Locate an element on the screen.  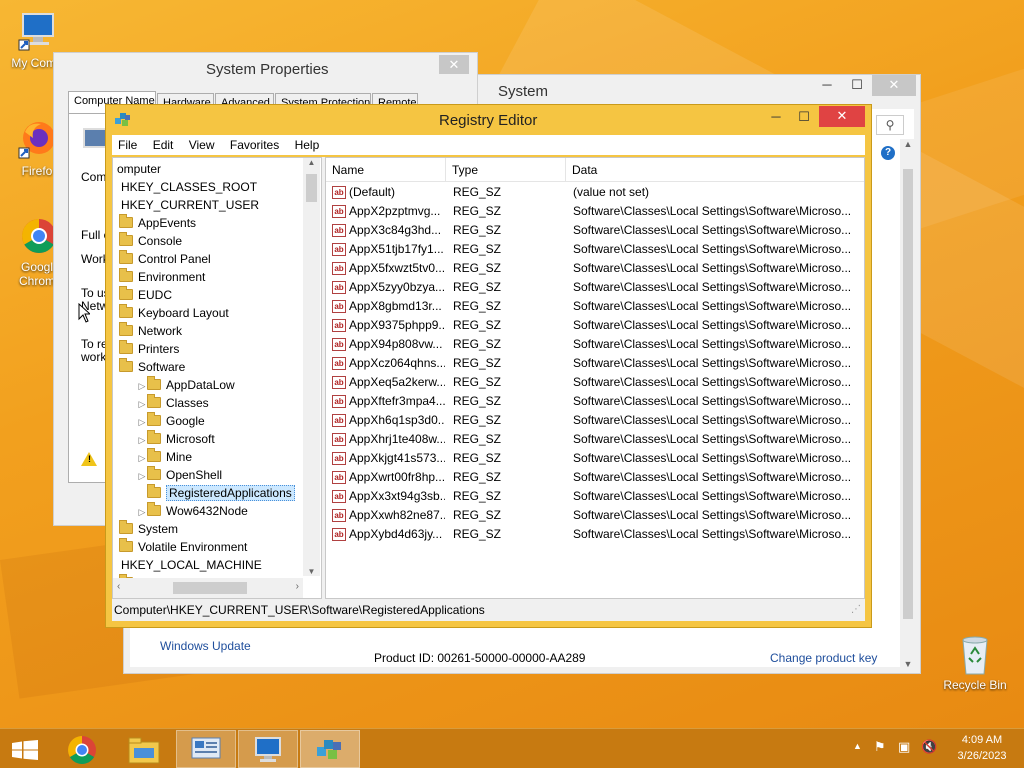
scroll-left-icon: ‹ is located at coordinates (118, 586).